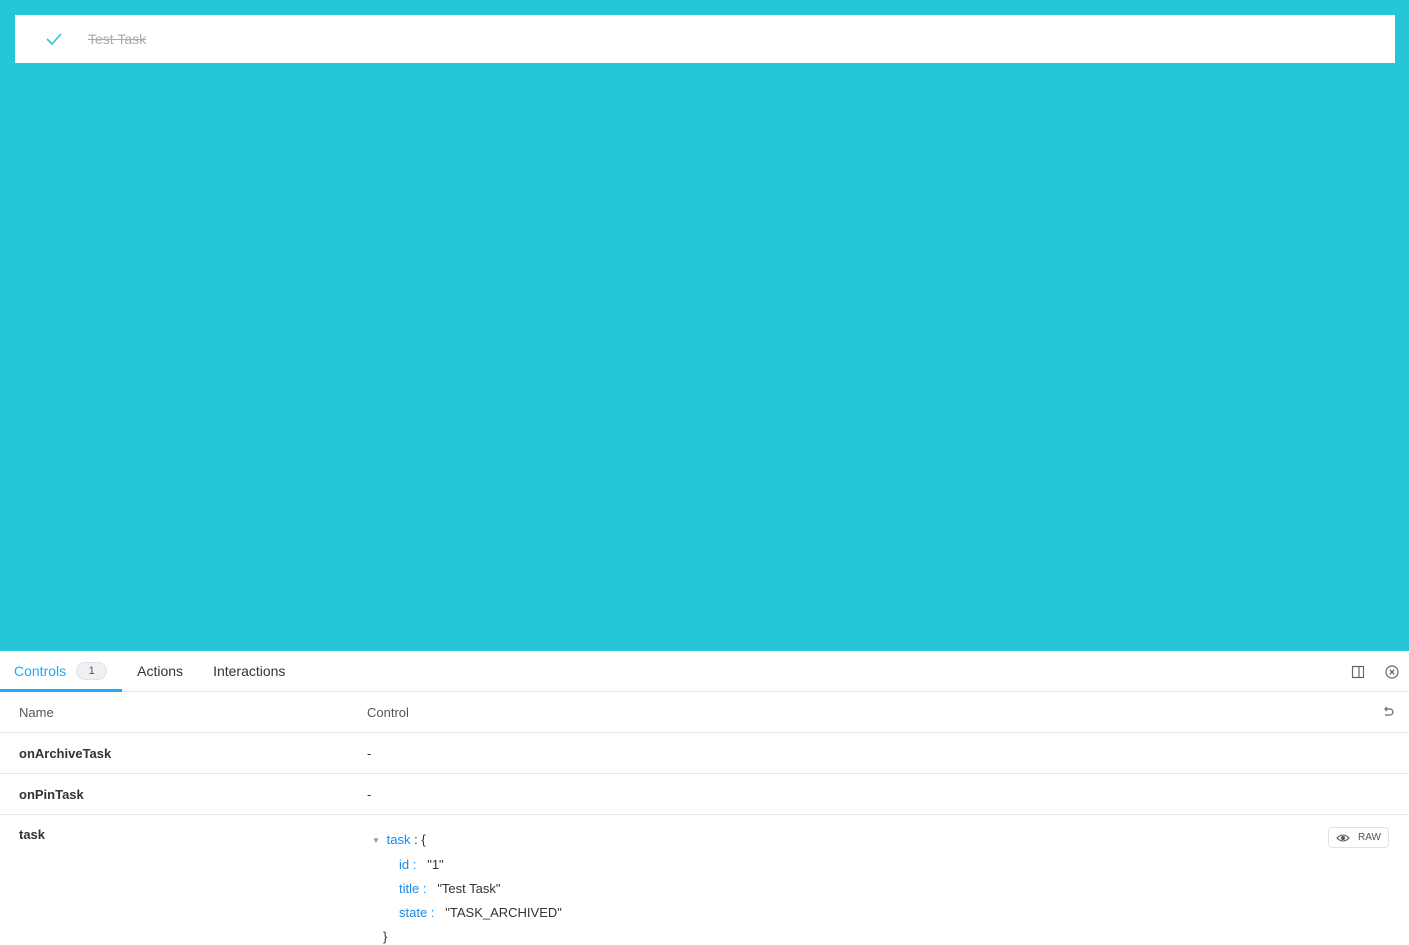  I want to click on json-key: task, so click(398, 839).